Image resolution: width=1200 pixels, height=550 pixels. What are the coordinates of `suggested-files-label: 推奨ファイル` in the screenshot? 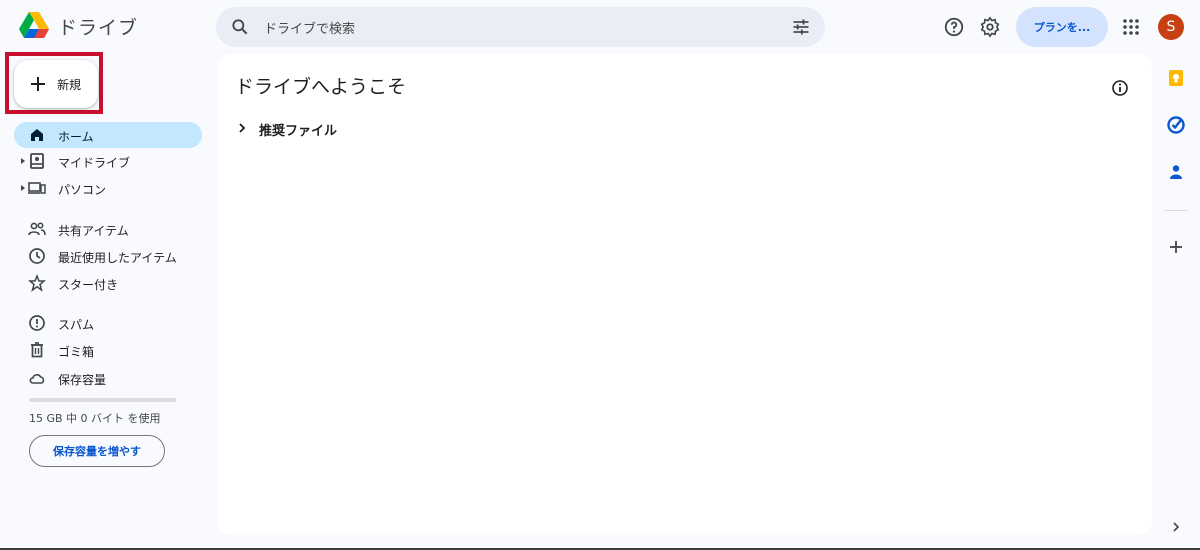 It's located at (298, 131).